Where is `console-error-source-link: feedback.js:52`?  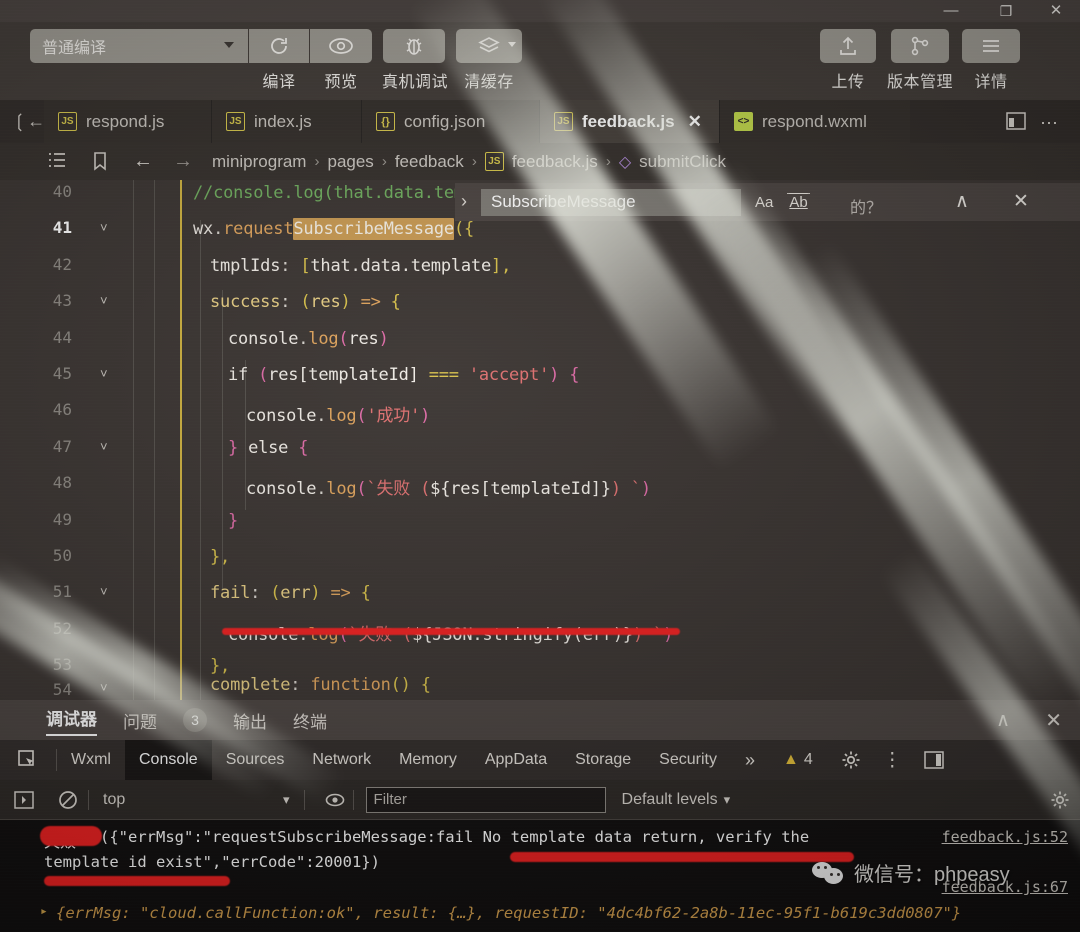
console-error-source-link: feedback.js:52 is located at coordinates (1005, 837).